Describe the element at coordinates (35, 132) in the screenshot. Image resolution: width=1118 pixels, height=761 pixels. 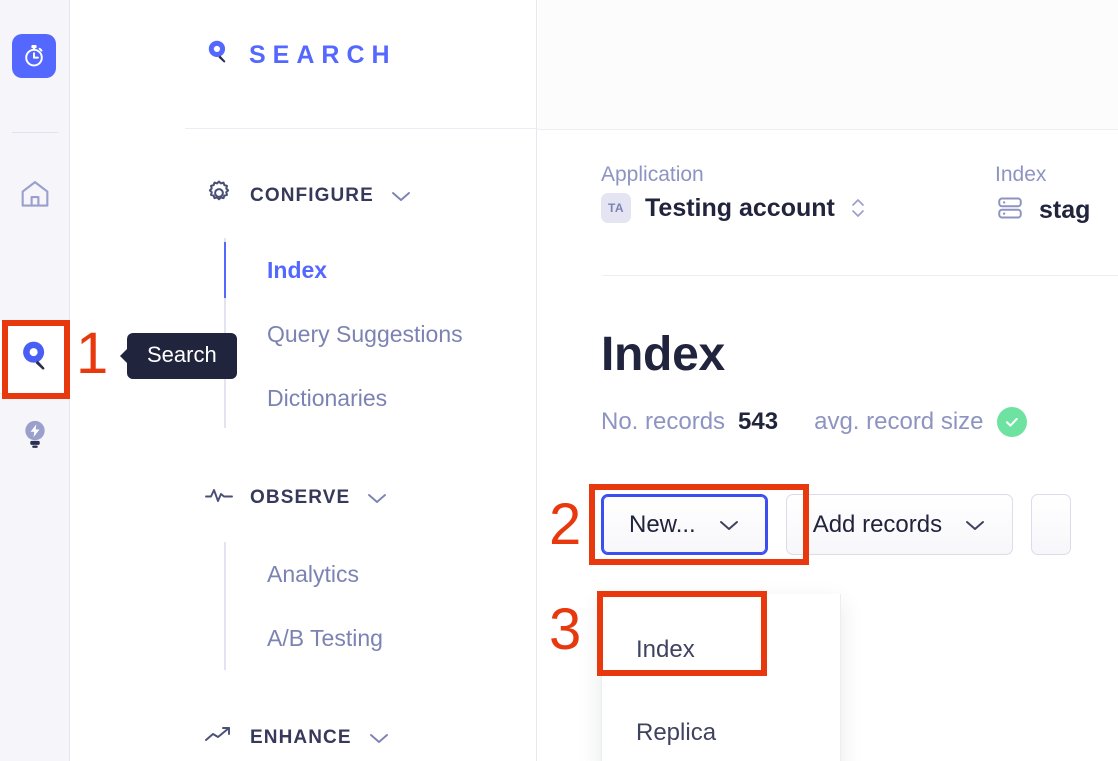
I see `rail-divider` at that location.